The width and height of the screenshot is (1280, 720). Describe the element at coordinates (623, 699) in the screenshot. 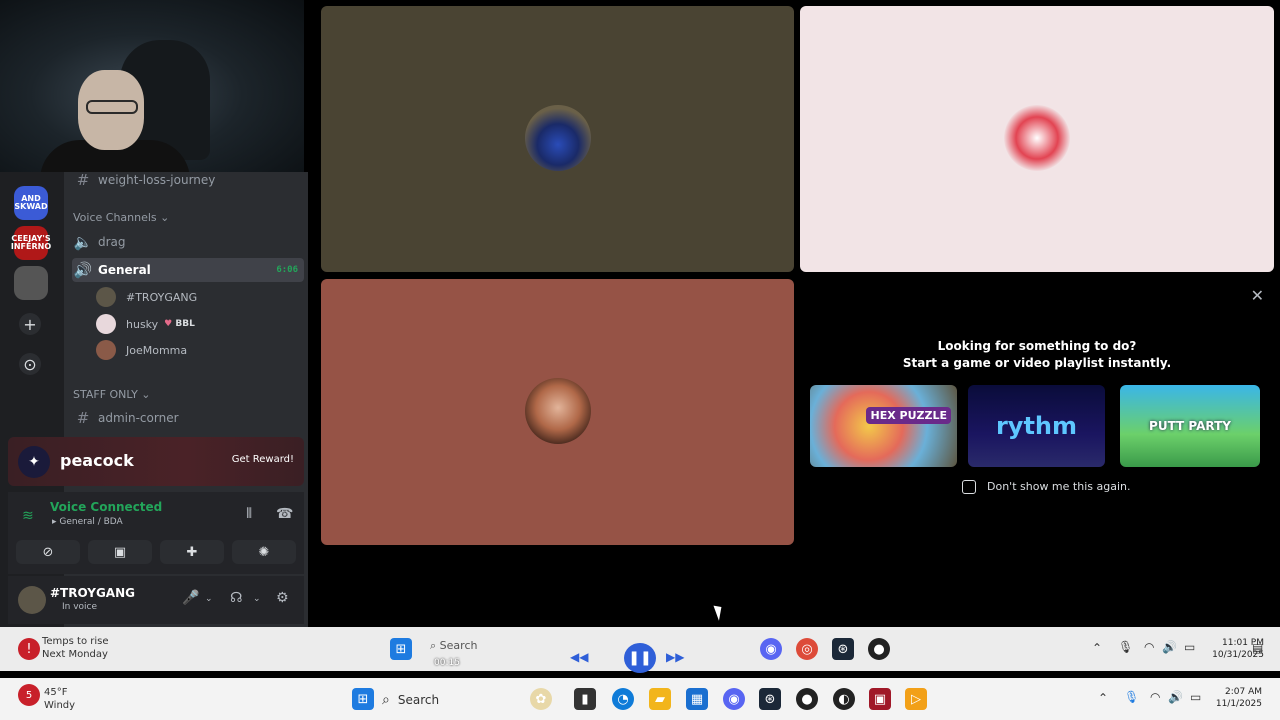

I see `edge-icon: ◔` at that location.